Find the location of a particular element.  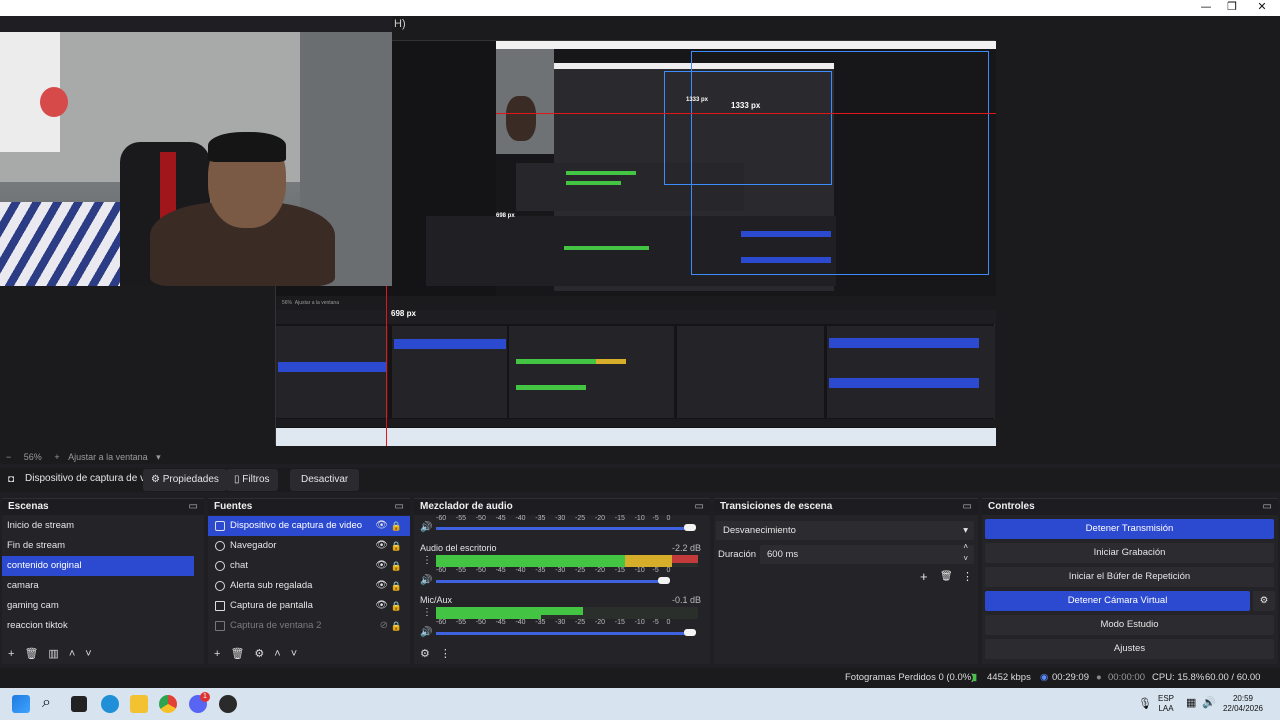

scenes-footer: + 🗑 ▥ ˄ ˅ is located at coordinates (103, 654).